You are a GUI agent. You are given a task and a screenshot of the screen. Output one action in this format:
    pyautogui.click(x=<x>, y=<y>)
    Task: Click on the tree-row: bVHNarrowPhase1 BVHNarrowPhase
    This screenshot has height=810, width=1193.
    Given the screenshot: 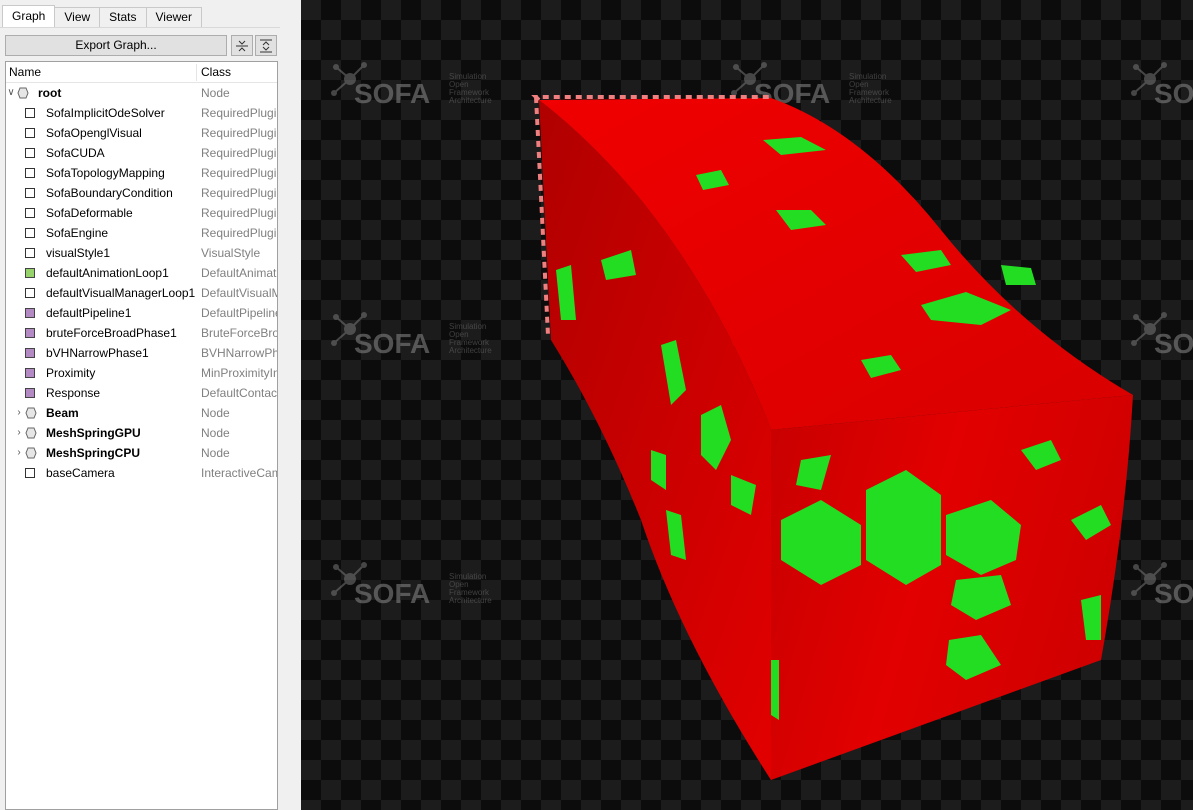 What is the action you would take?
    pyautogui.click(x=141, y=353)
    